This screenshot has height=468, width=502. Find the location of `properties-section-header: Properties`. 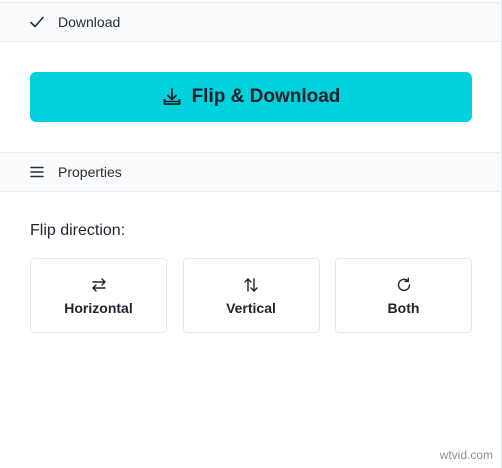

properties-section-header: Properties is located at coordinates (250, 172).